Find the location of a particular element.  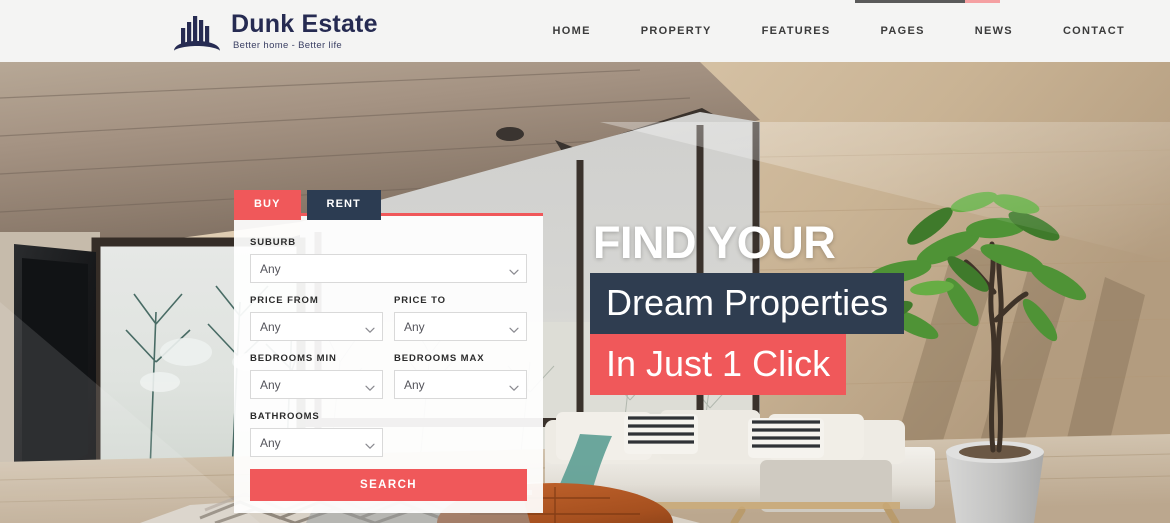

price-to-label: PRICE TO is located at coordinates (420, 300).